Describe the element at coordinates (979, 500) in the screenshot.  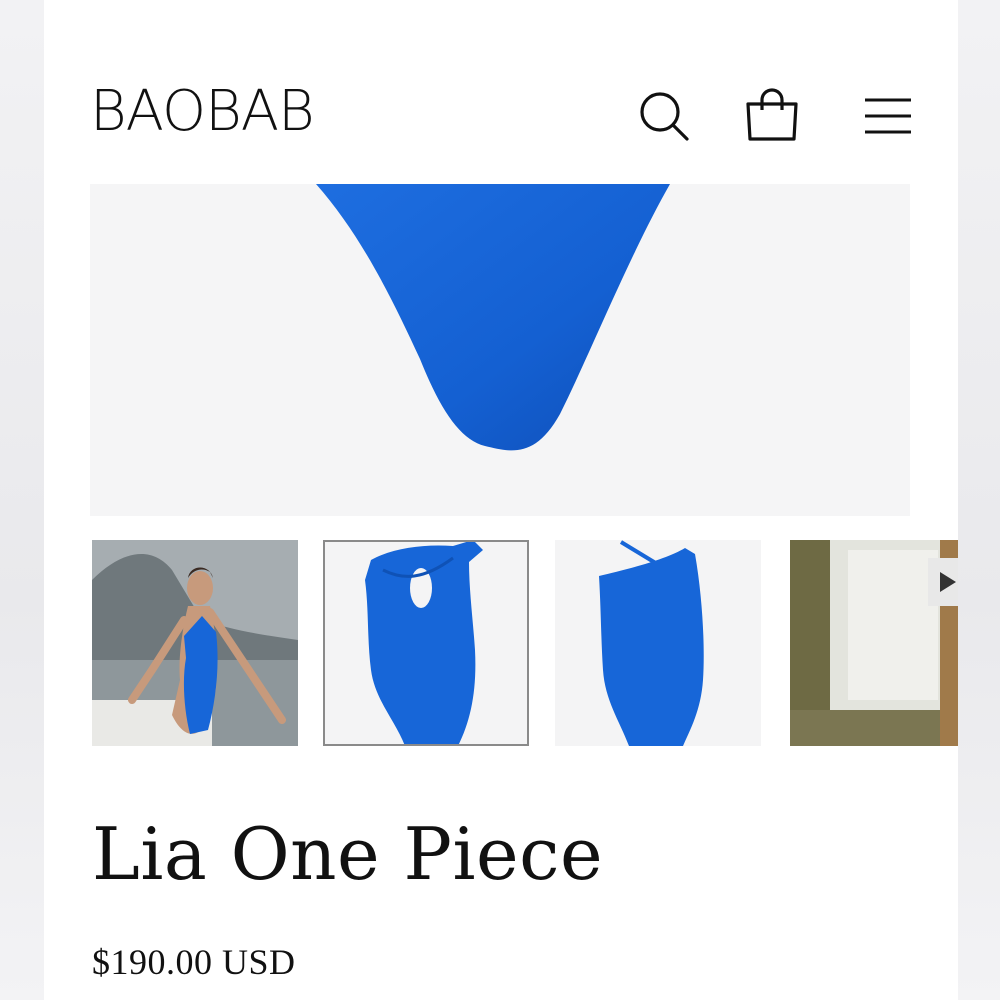
I see `right-gutter` at that location.